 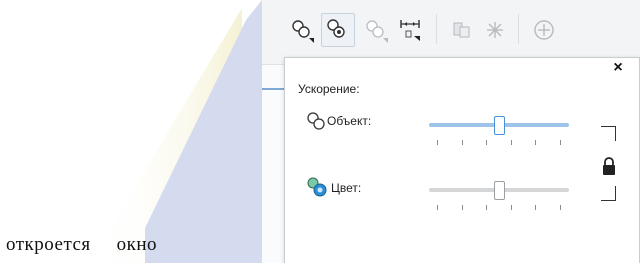 What do you see at coordinates (618, 68) in the screenshot?
I see `close-button: ×` at bounding box center [618, 68].